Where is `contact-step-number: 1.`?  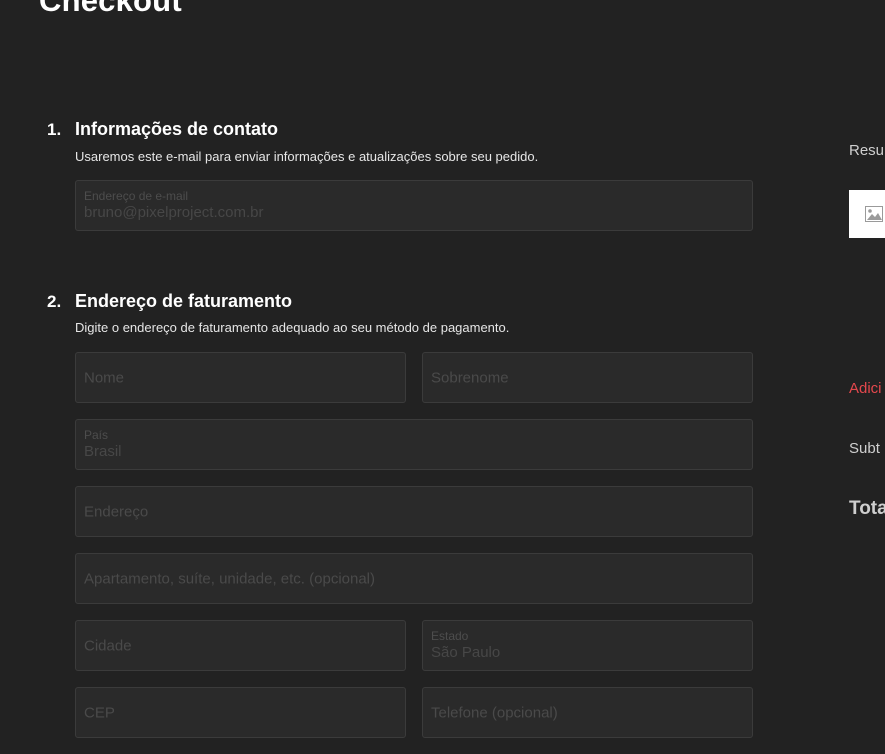
contact-step-number: 1. is located at coordinates (54, 129).